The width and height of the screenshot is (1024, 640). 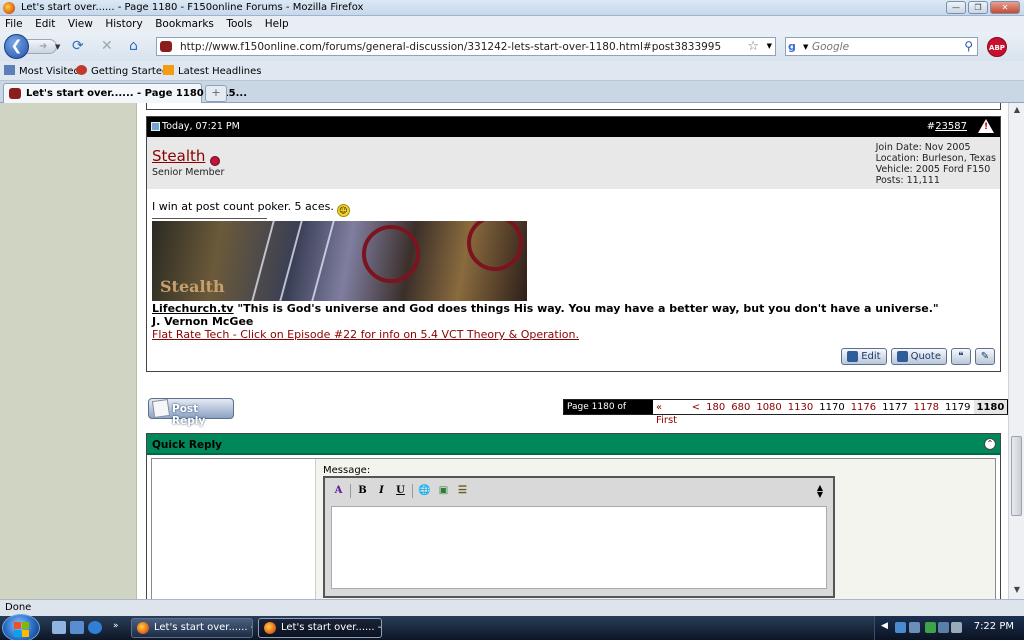 What do you see at coordinates (123, 23) in the screenshot?
I see `menu-history: History` at bounding box center [123, 23].